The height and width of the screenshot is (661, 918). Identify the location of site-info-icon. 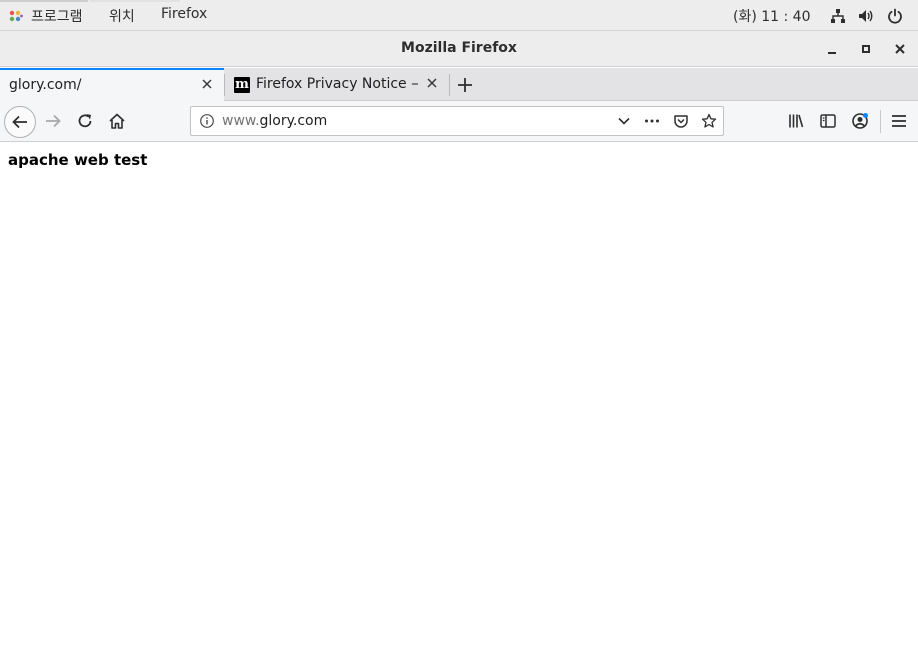
(207, 121).